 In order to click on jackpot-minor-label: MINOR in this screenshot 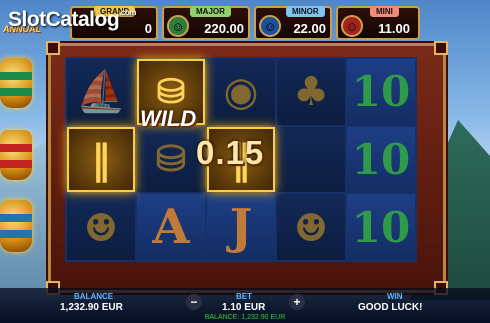, I will do `click(305, 11)`.